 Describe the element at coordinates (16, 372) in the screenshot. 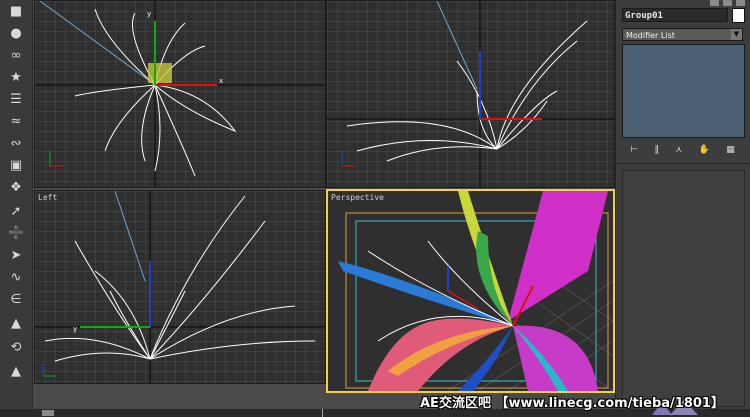

I see `scale-icon: ▲` at that location.